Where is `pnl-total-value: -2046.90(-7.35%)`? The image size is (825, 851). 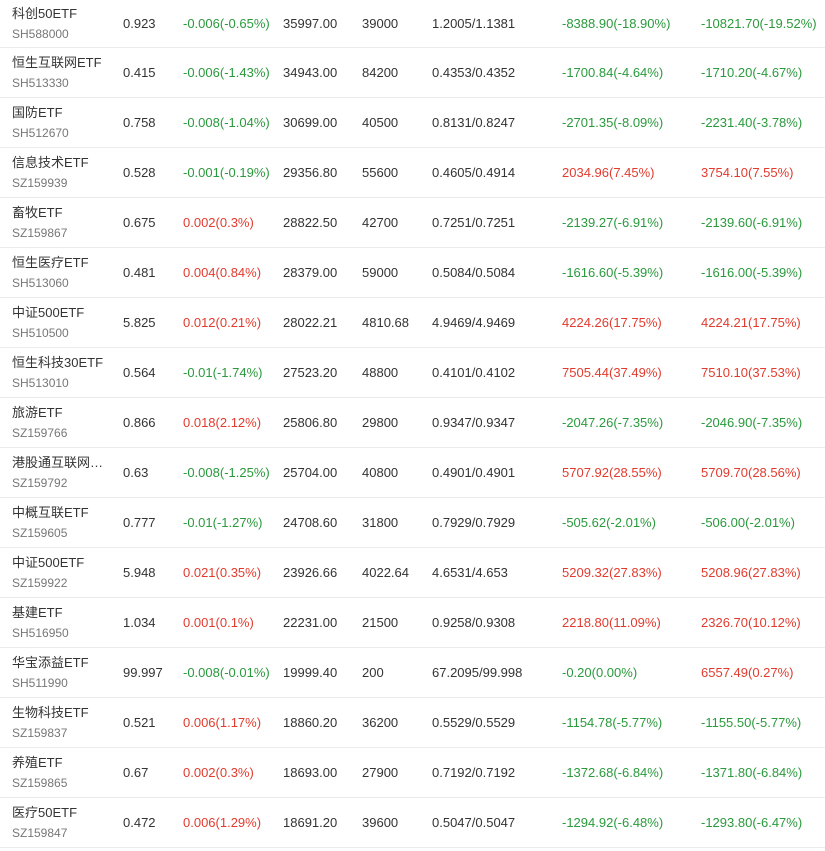
pnl-total-value: -2046.90(-7.35%) is located at coordinates (752, 422).